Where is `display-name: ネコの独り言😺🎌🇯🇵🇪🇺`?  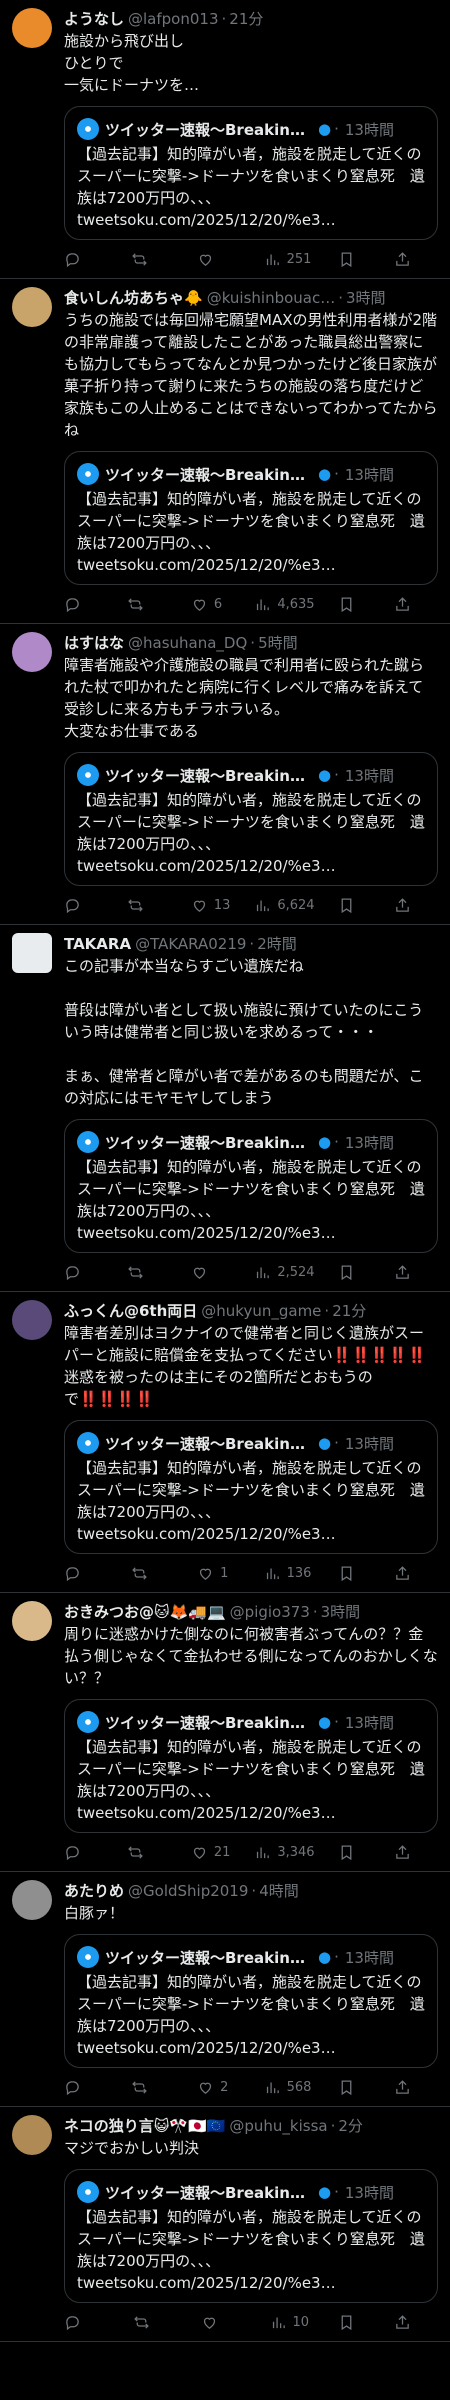 display-name: ネコの独り言😺🎌🇯🇵🇪🇺 is located at coordinates (144, 2126).